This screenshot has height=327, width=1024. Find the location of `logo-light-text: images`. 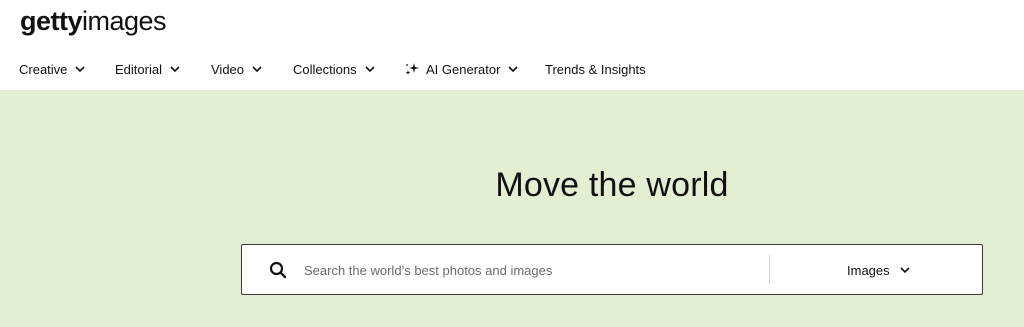

logo-light-text: images is located at coordinates (124, 21).